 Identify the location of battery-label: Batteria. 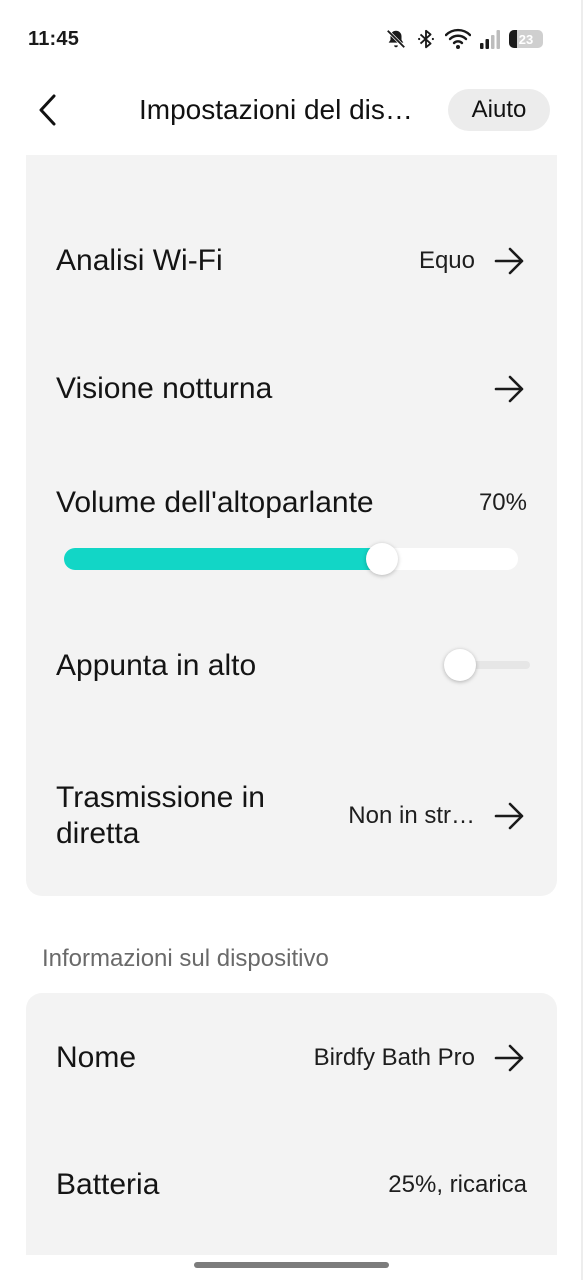
(108, 1184).